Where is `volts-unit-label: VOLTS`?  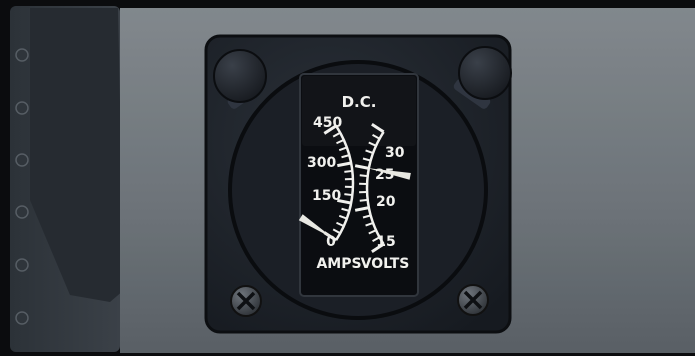 volts-unit-label: VOLTS is located at coordinates (385, 264).